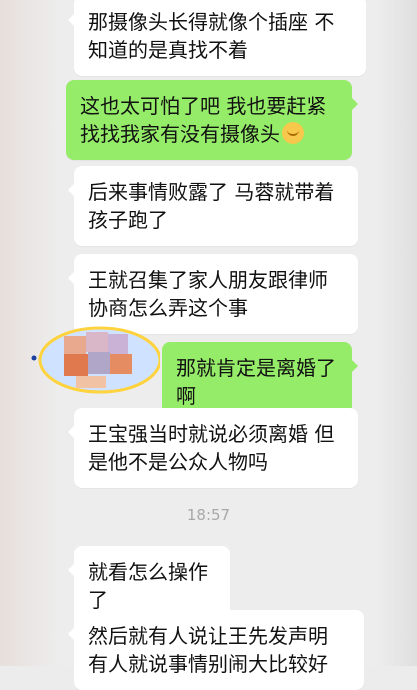  I want to click on message-text: 王宝强当时就说必须离婚 但是他不是公众人物吗, so click(211, 448).